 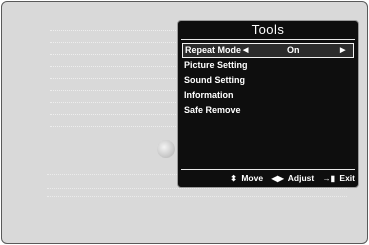 I want to click on exit-label: Exit, so click(x=347, y=178).